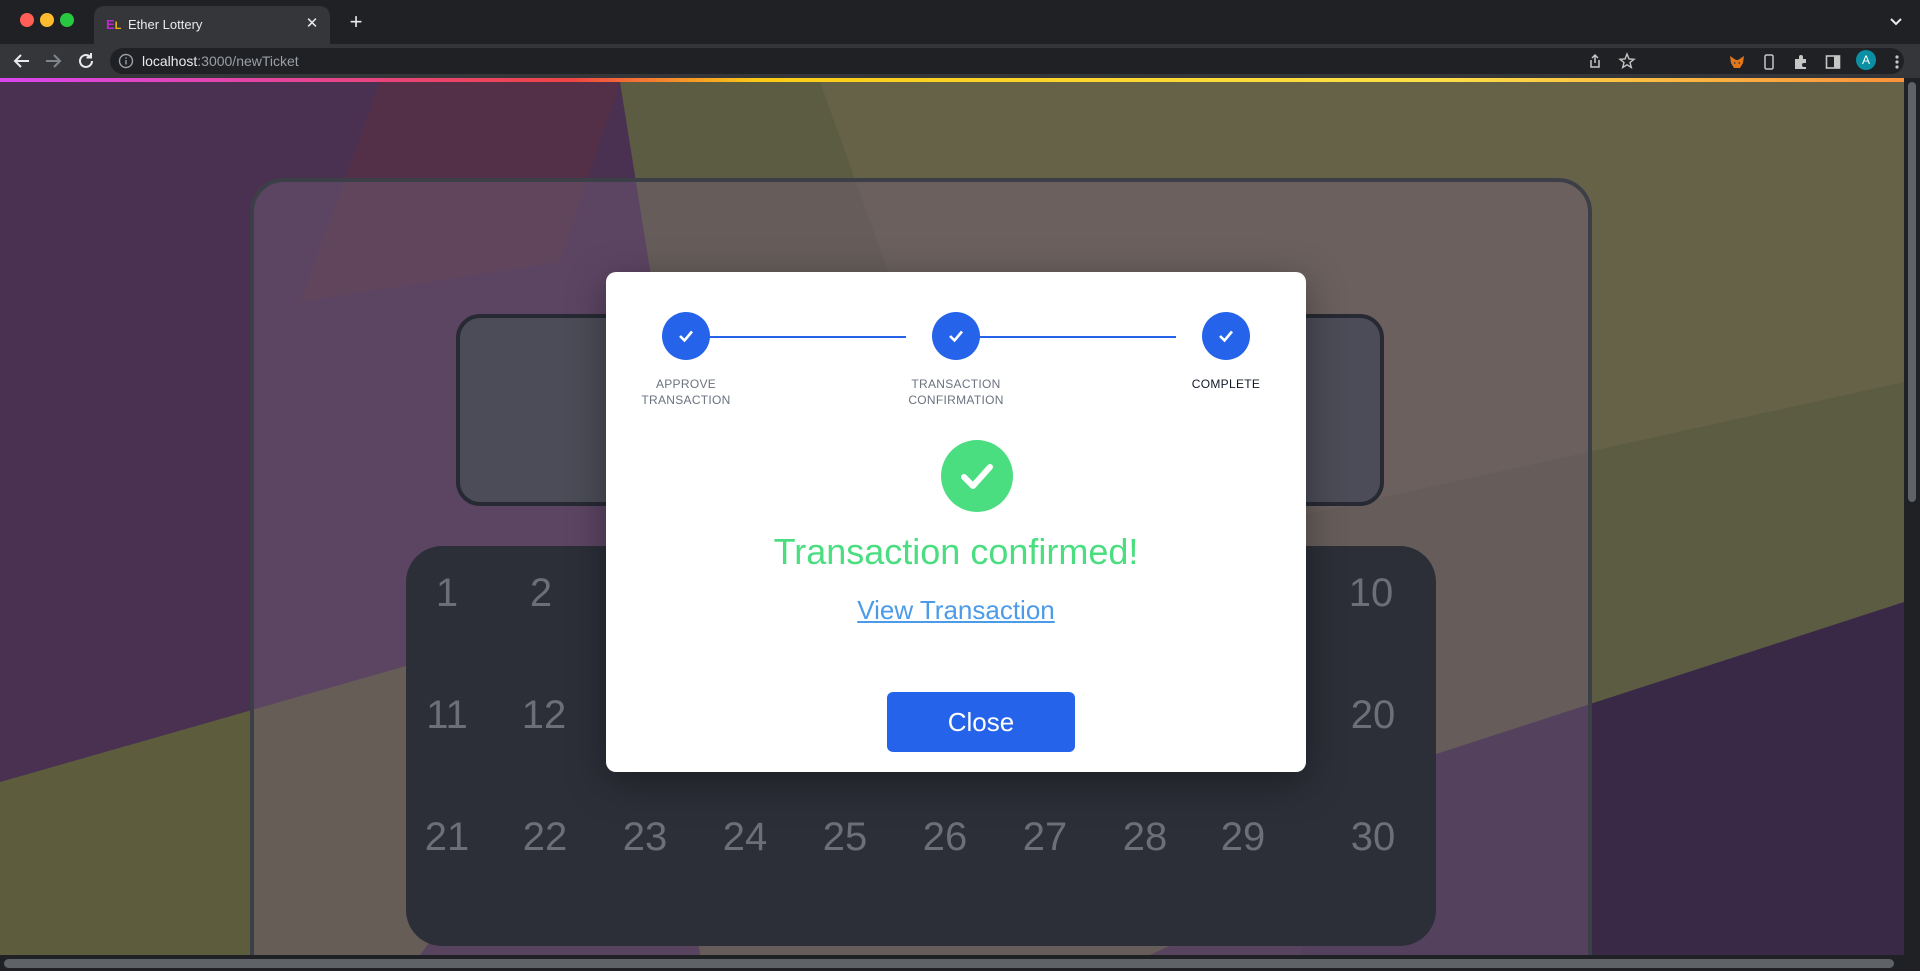  What do you see at coordinates (1912, 292) in the screenshot?
I see `vertical-scrollbar-thumb` at bounding box center [1912, 292].